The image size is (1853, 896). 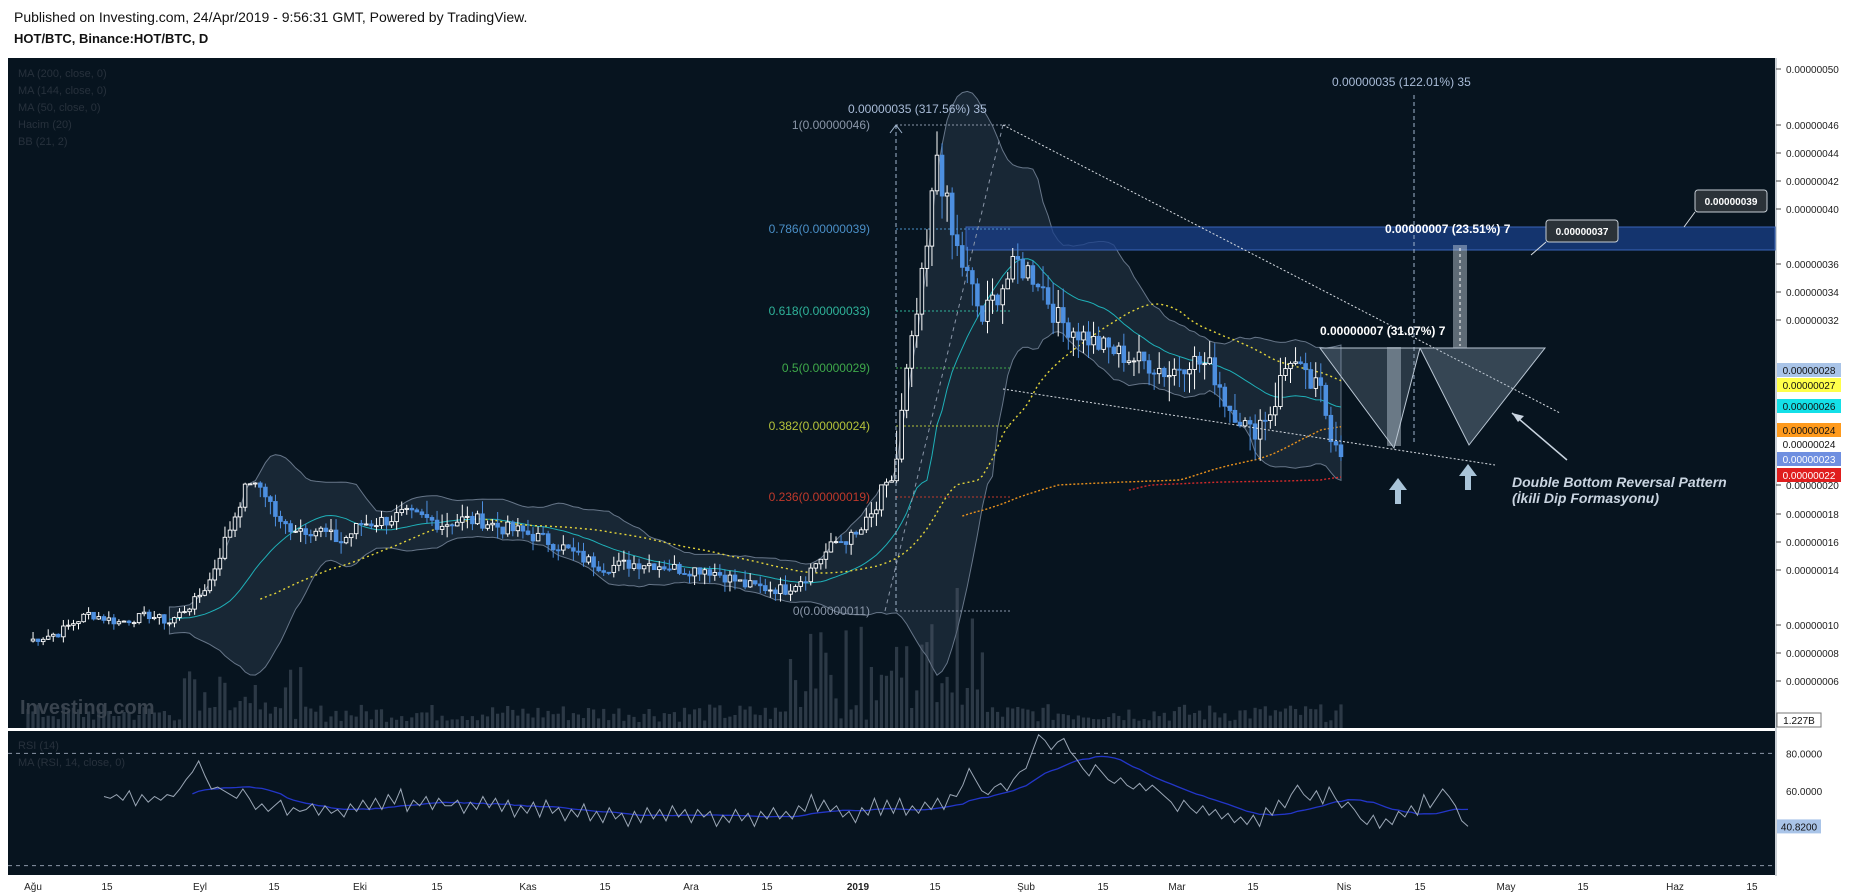 What do you see at coordinates (71, 763) in the screenshot?
I see `legend-rsi-ma: MA (RSI, 14, close, 0)` at bounding box center [71, 763].